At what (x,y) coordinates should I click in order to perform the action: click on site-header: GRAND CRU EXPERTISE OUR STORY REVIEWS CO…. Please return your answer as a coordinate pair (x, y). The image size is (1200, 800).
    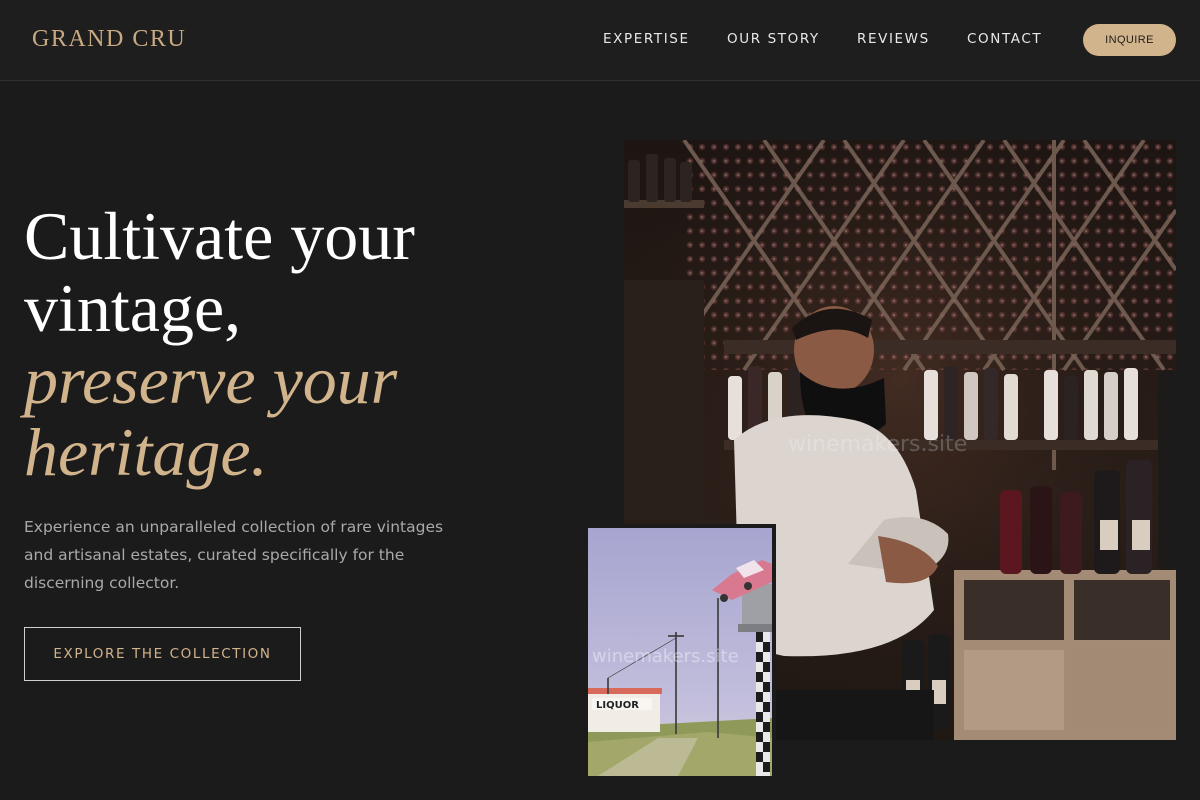
    Looking at the image, I should click on (600, 40).